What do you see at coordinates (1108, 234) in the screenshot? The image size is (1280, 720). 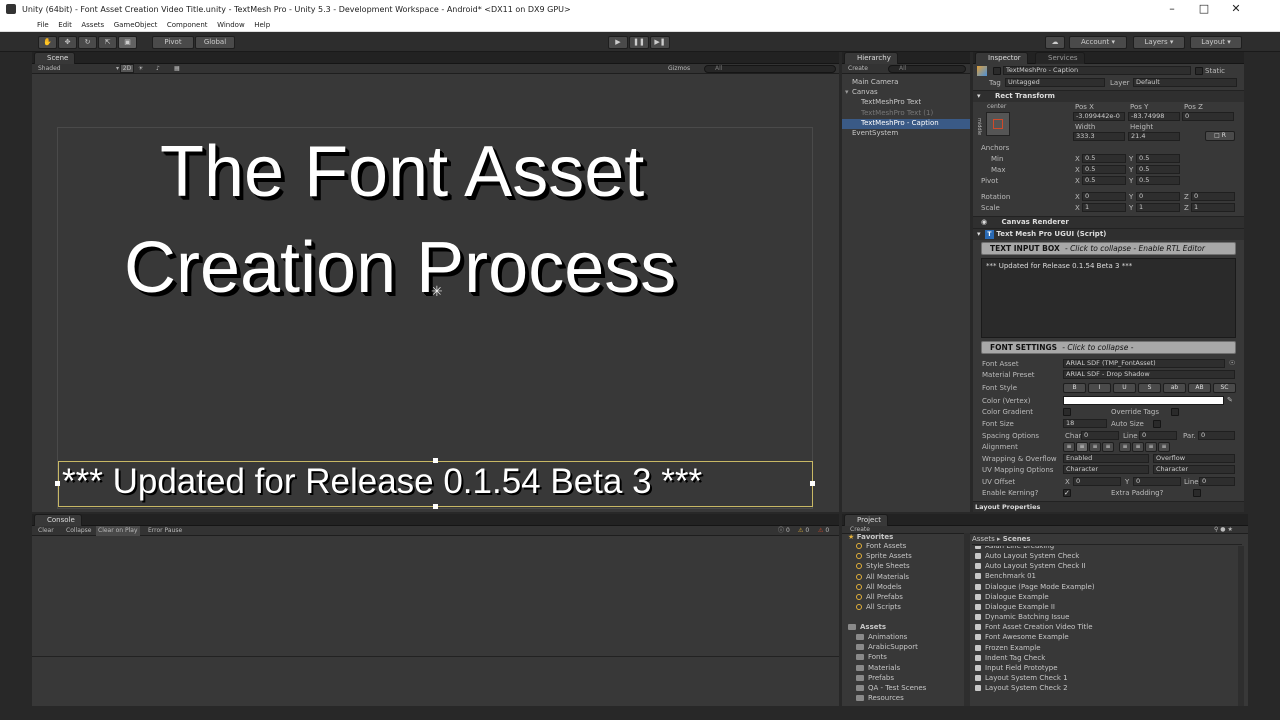 I see `tmp-component-header: ▾ T Text Mesh Pro UGUI (Script)` at bounding box center [1108, 234].